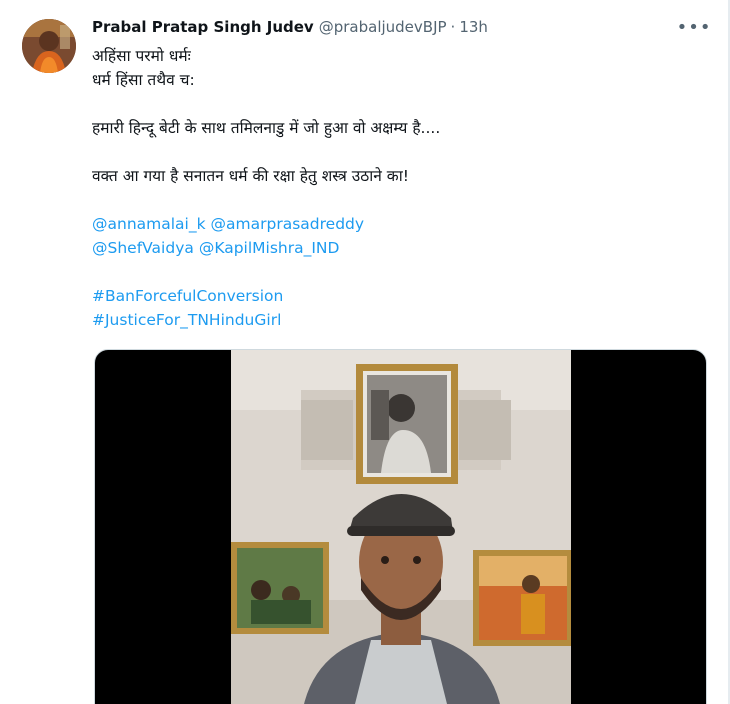  I want to click on mention-link: @ShefVaidya, so click(143, 248).